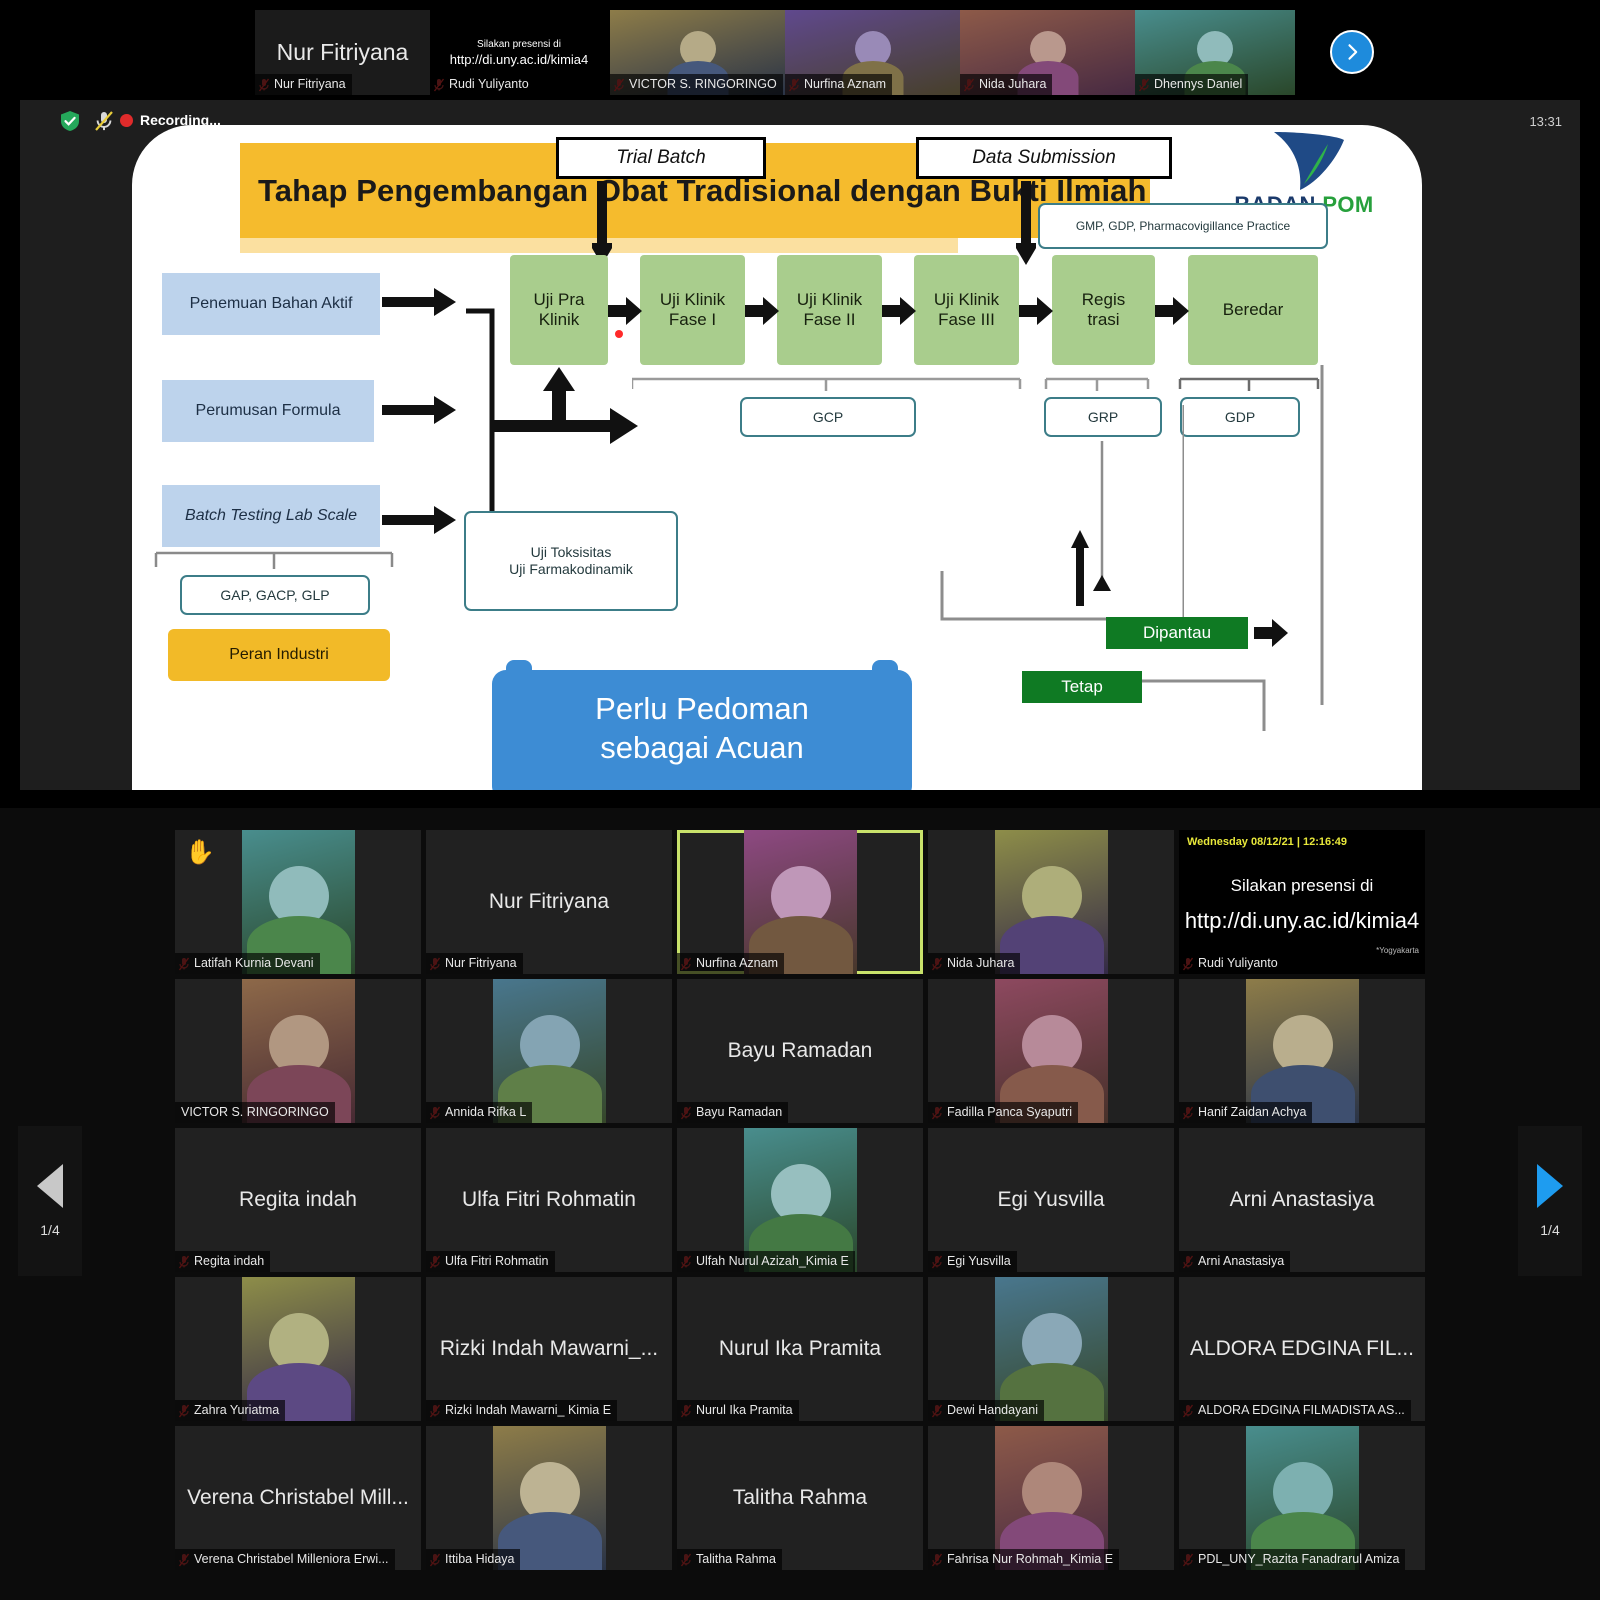  I want to click on flow-box-3-line-1: Fase III, so click(966, 319).